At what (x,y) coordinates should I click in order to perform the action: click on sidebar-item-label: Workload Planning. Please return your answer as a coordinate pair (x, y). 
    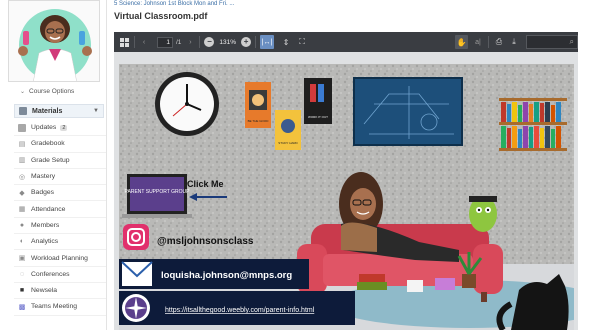
    Looking at the image, I should click on (59, 258).